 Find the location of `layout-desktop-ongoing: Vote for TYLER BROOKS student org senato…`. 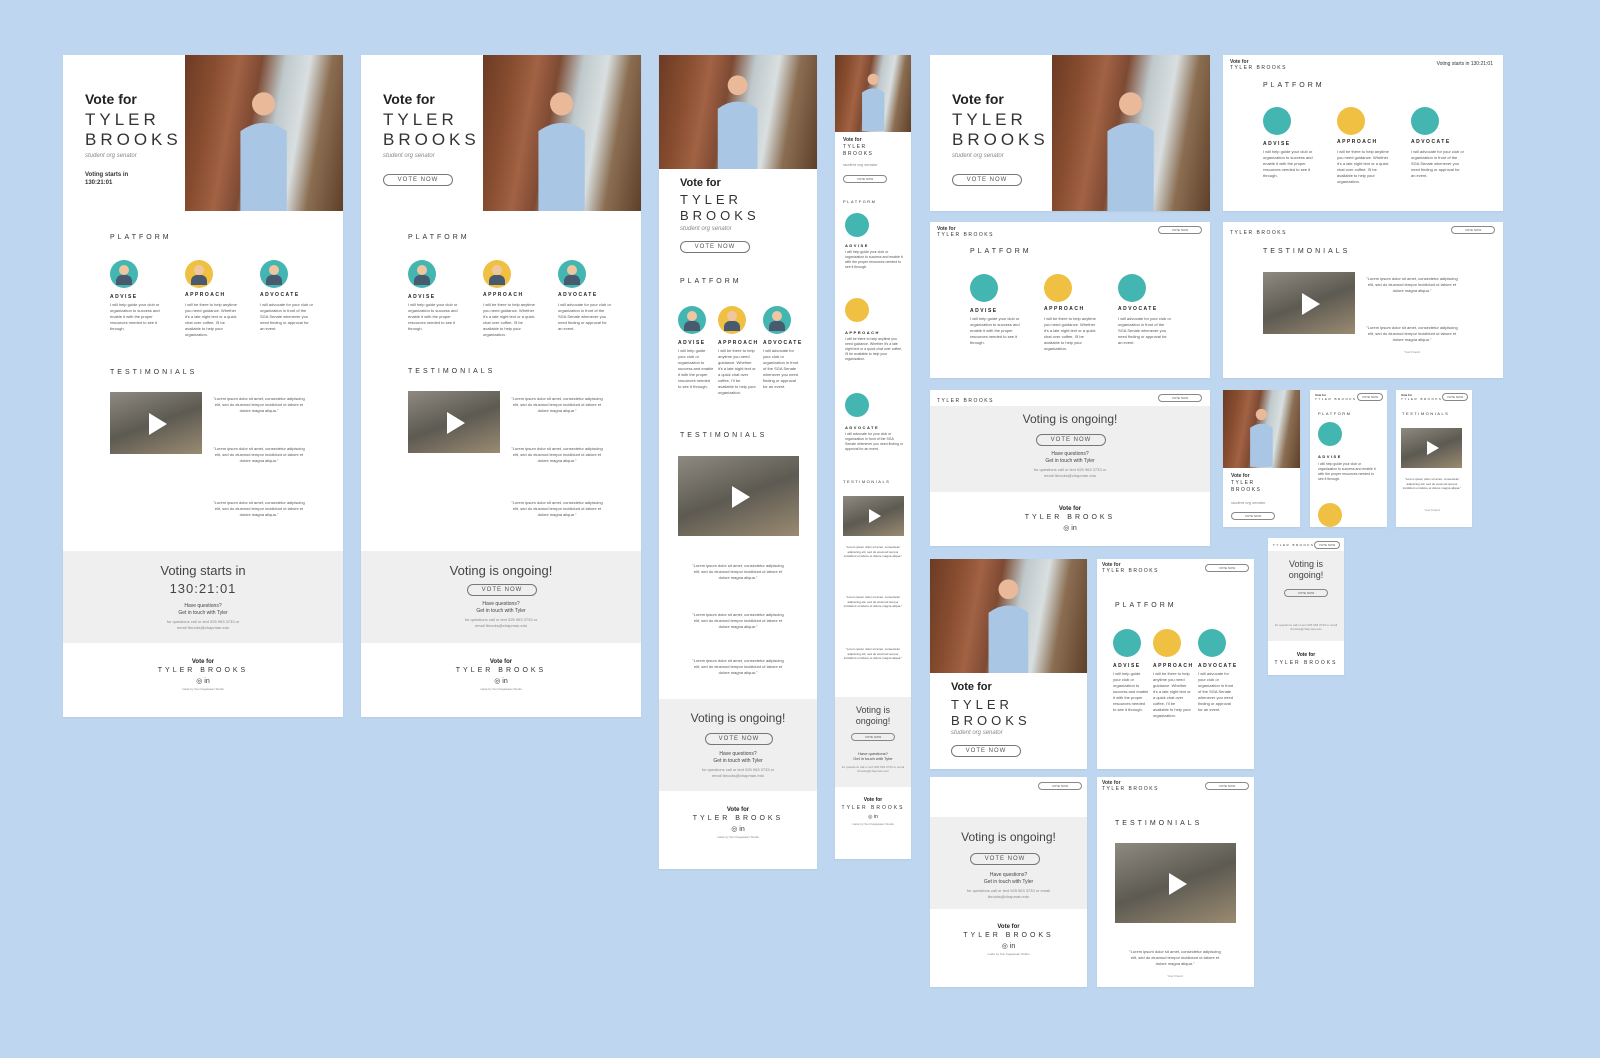

layout-desktop-ongoing: Vote for TYLER BROOKS student org senato… is located at coordinates (501, 386).